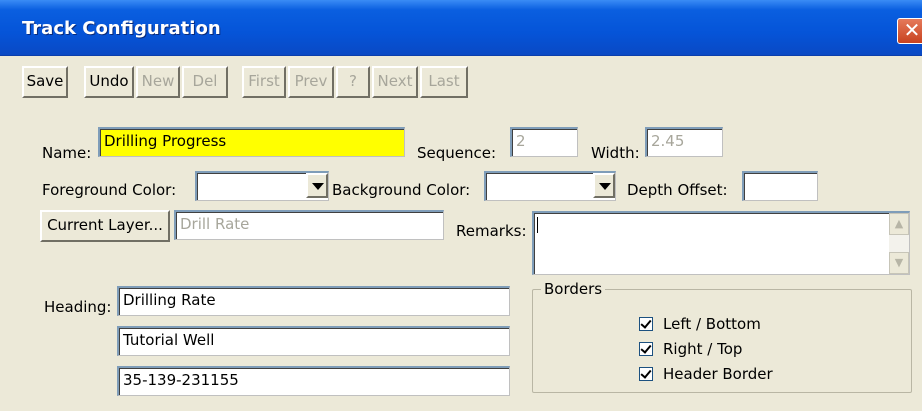  Describe the element at coordinates (684, 142) in the screenshot. I see `width-field: 2.45` at that location.